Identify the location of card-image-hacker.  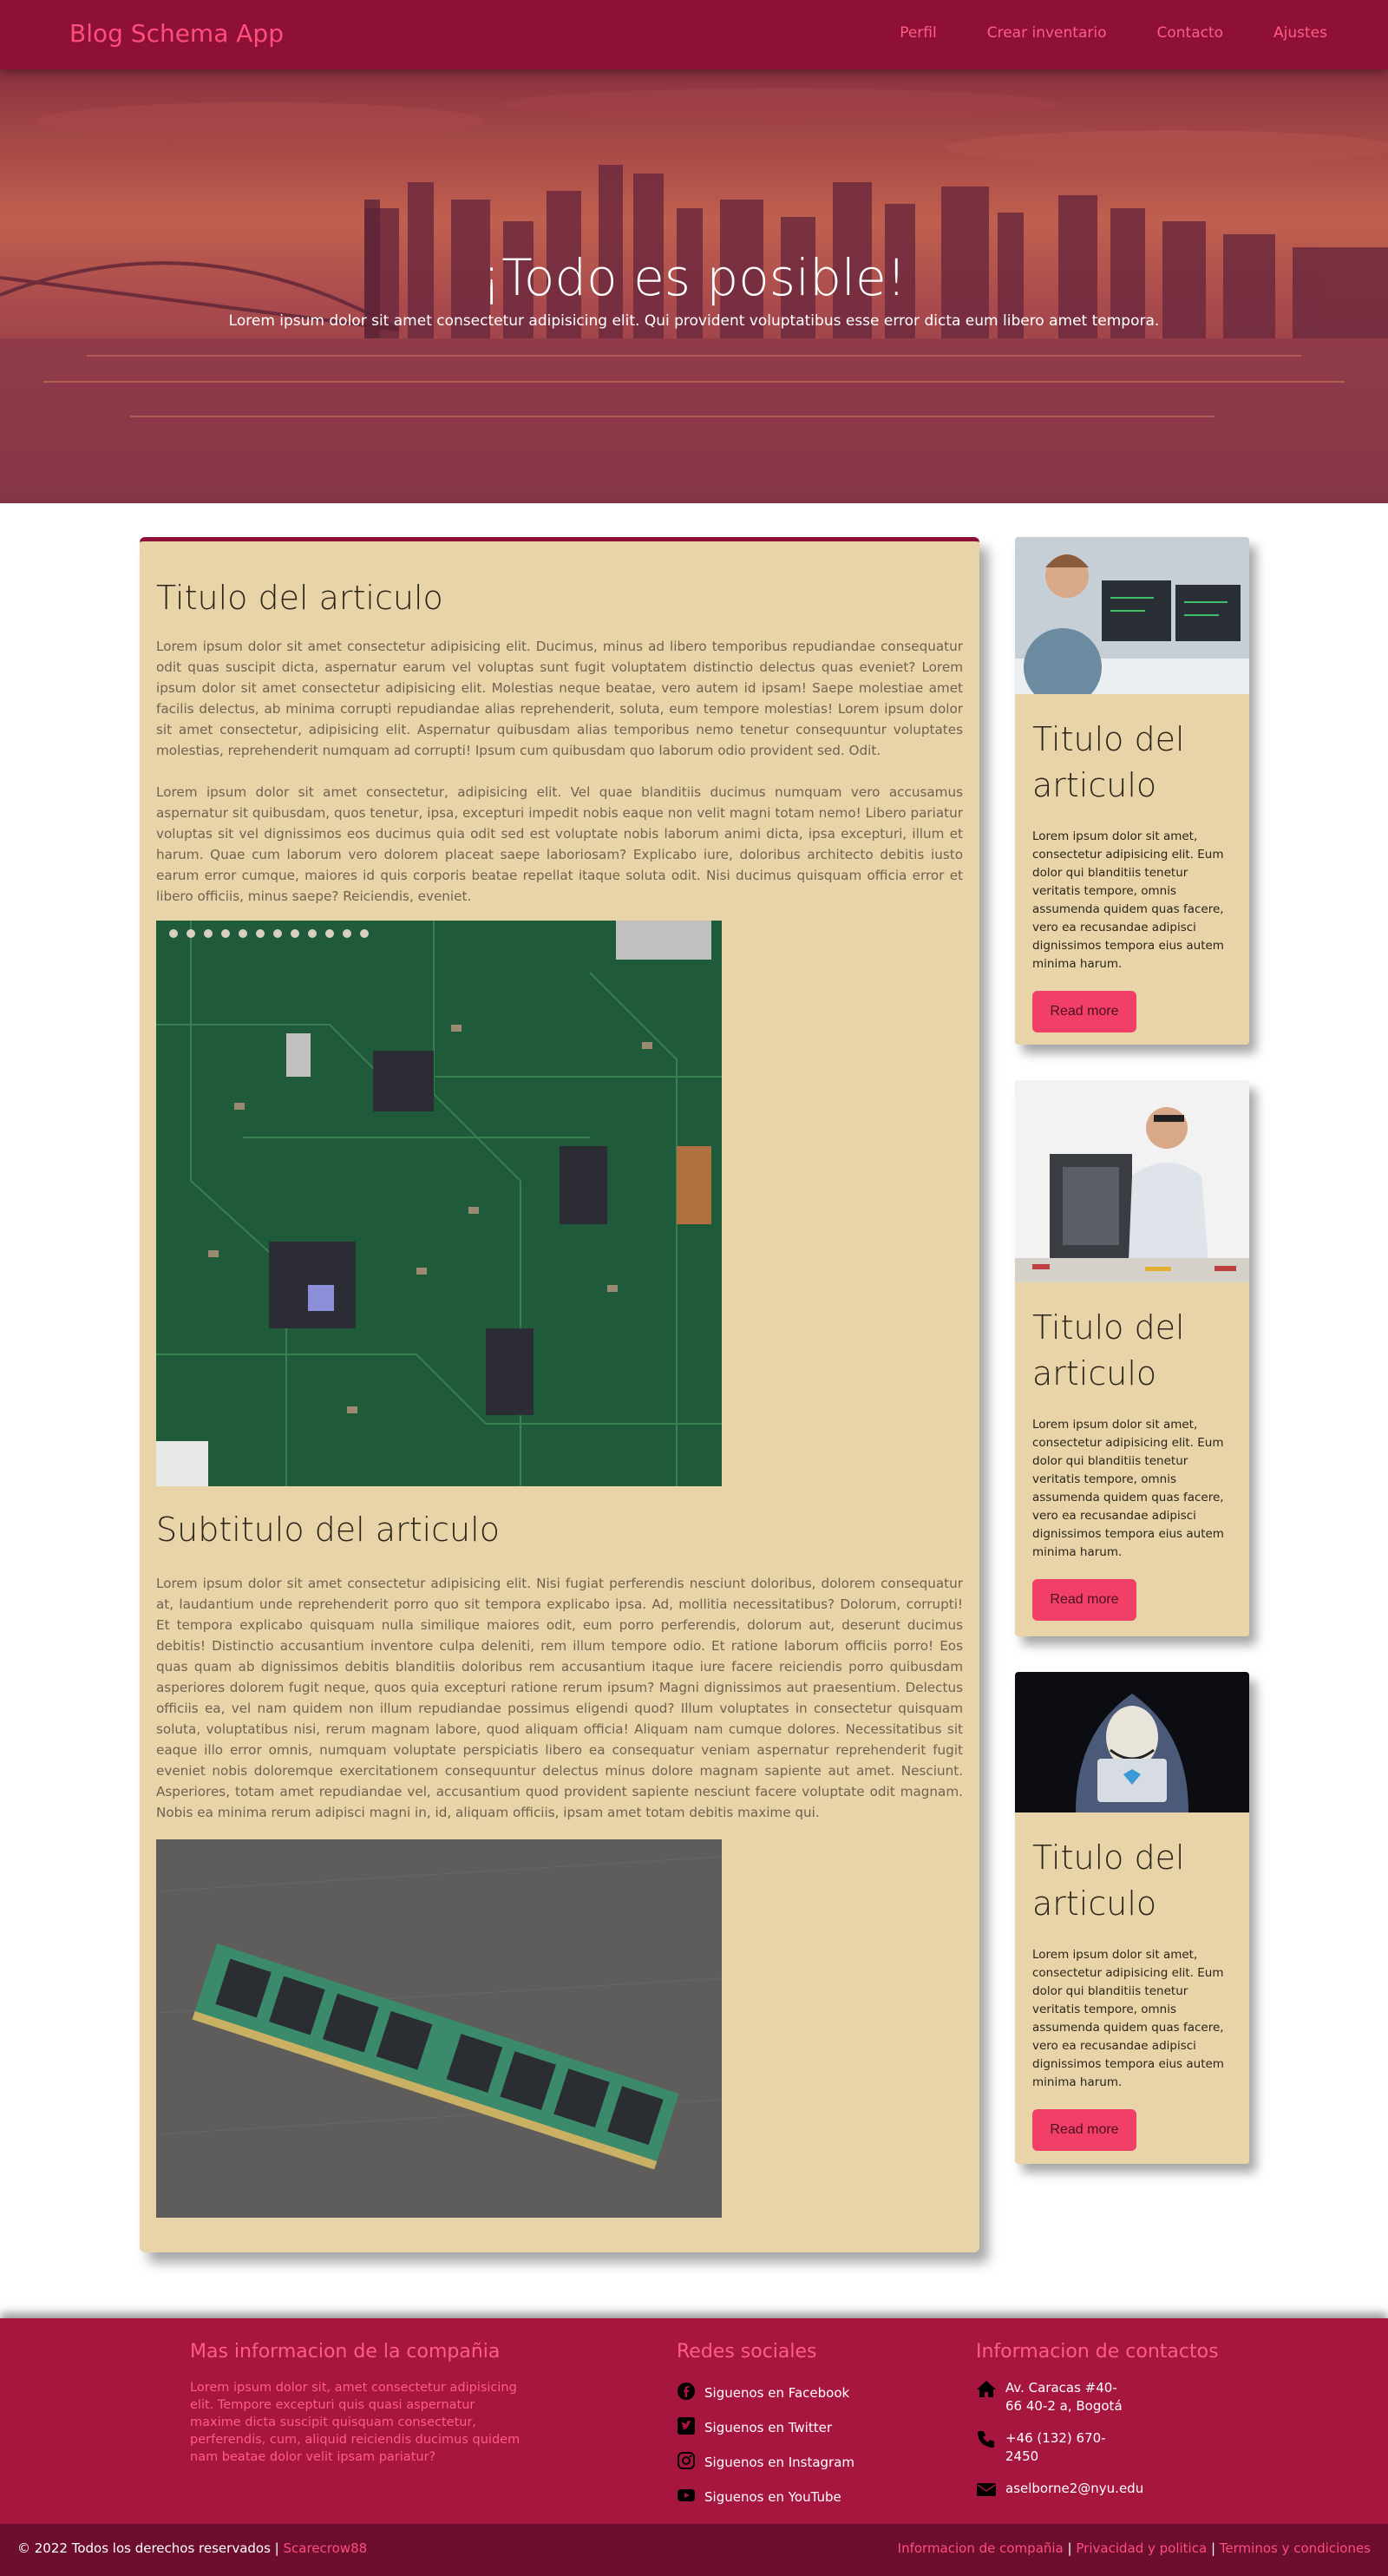
(1132, 1742).